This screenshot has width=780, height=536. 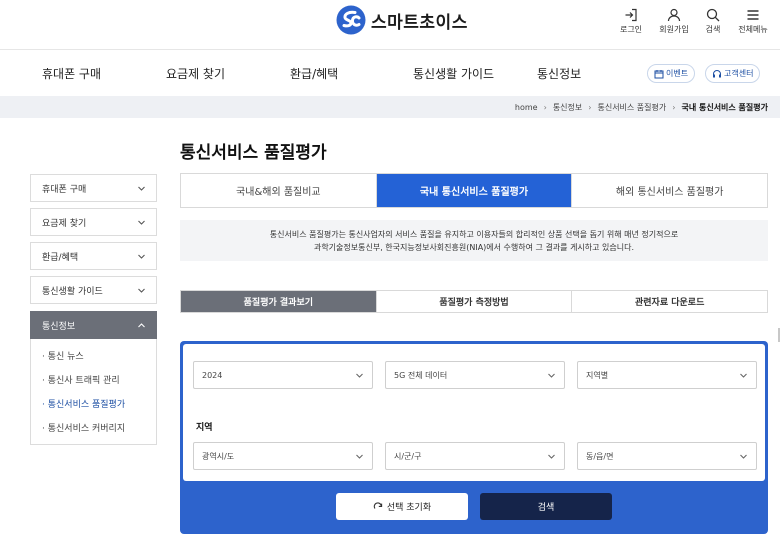 I want to click on nav-plan-search: 요금제 찾기, so click(x=195, y=73).